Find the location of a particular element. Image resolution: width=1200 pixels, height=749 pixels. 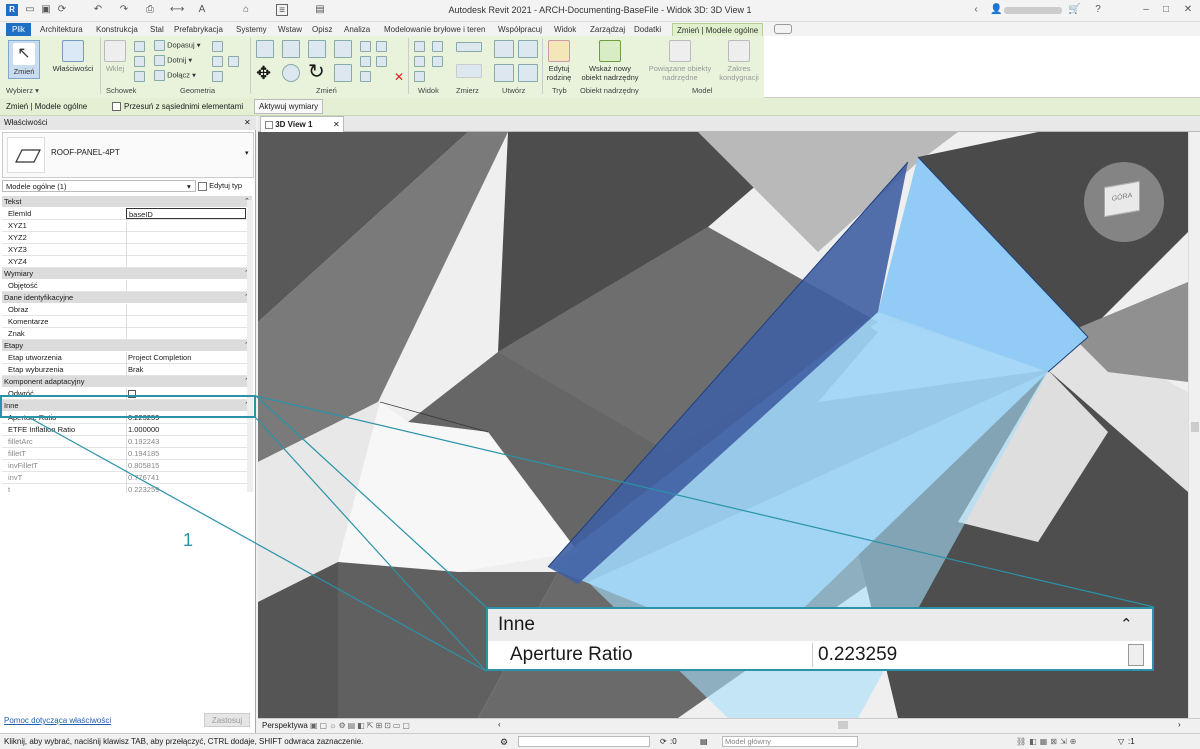

callout-number: 1 is located at coordinates (188, 540).